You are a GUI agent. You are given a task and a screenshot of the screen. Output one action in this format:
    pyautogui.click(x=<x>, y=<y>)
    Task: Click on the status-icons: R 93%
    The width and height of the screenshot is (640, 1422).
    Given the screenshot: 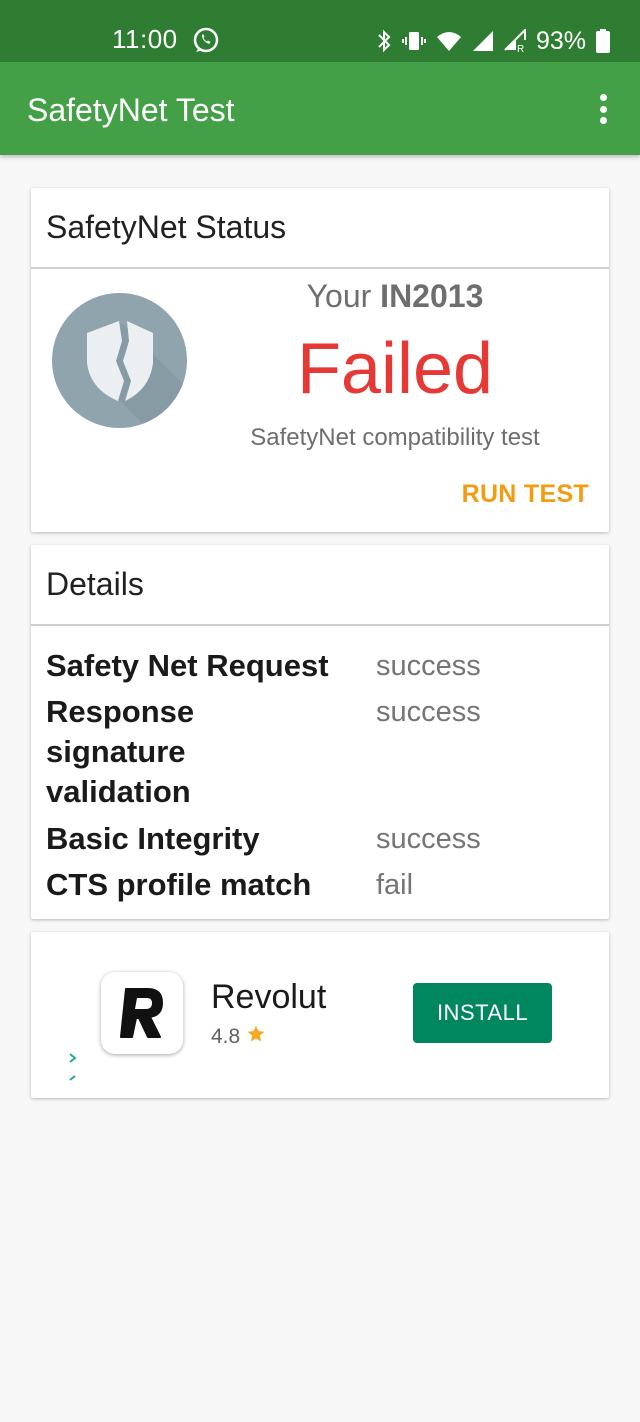 What is the action you would take?
    pyautogui.click(x=493, y=41)
    